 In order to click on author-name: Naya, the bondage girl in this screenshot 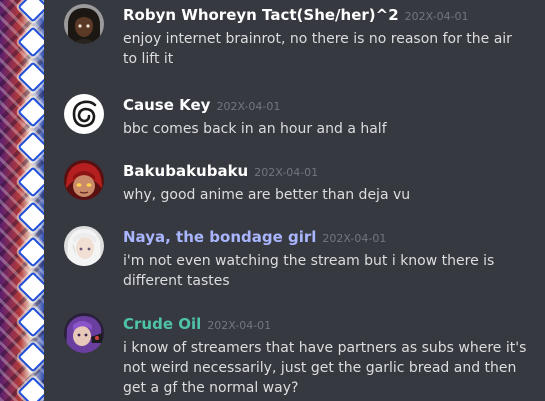, I will do `click(219, 237)`.